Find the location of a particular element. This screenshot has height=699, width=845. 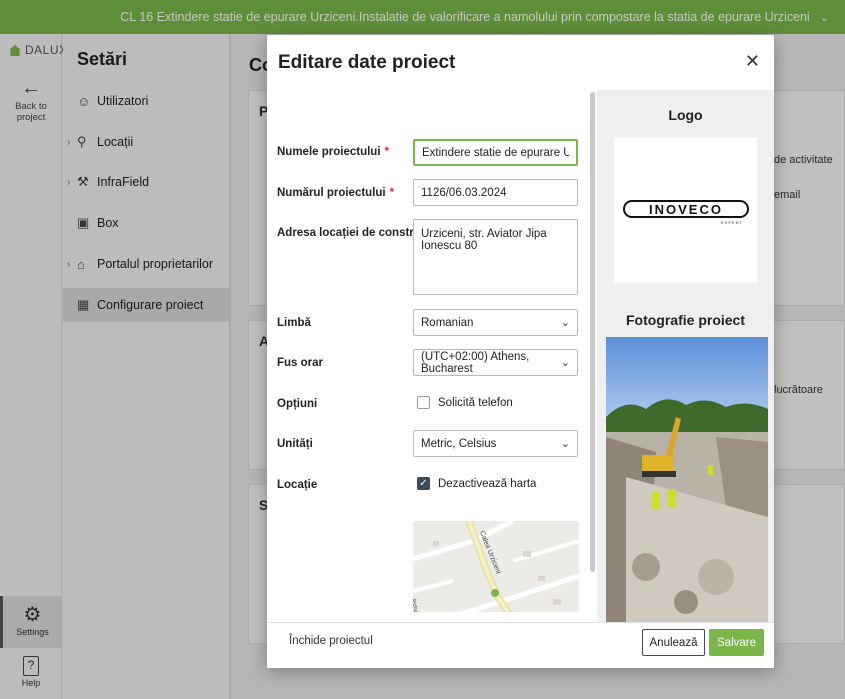

project-number-input: 1126/06.03.2024 is located at coordinates (495, 192).